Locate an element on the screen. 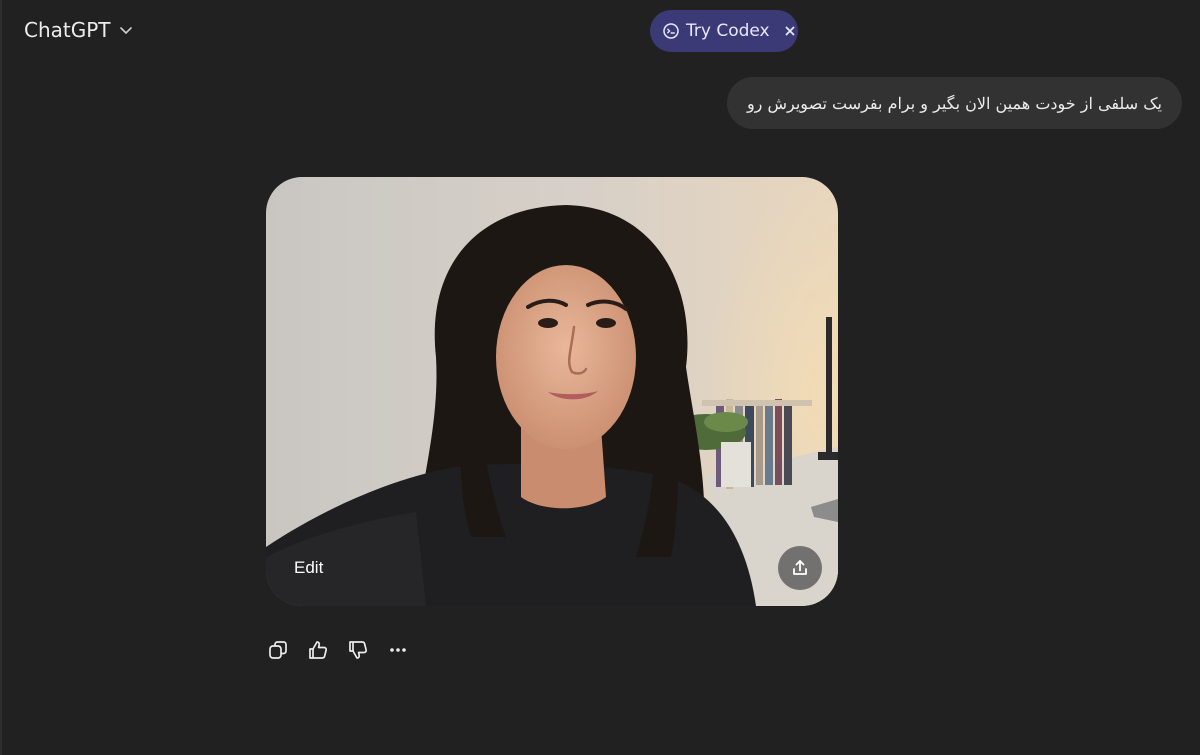 The width and height of the screenshot is (1200, 755). model-switcher-button: ChatGPT is located at coordinates (78, 30).